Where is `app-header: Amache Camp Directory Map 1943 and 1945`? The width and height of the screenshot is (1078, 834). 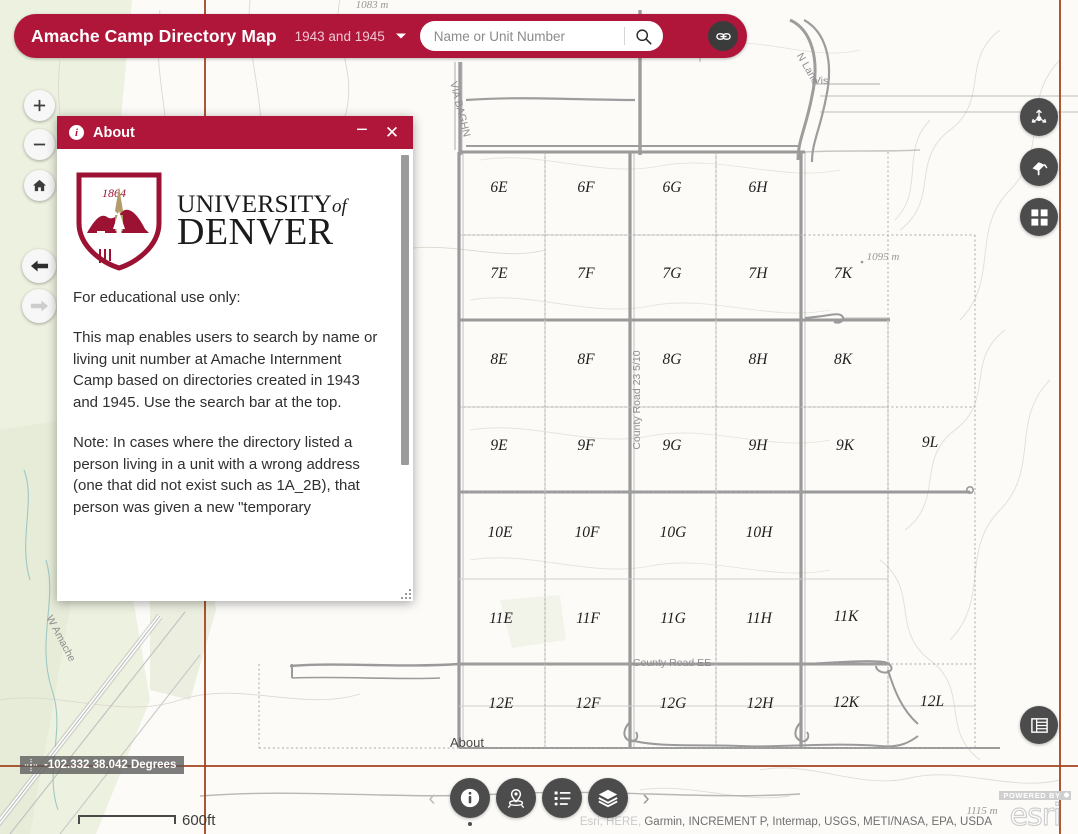 app-header: Amache Camp Directory Map 1943 and 1945 is located at coordinates (380, 36).